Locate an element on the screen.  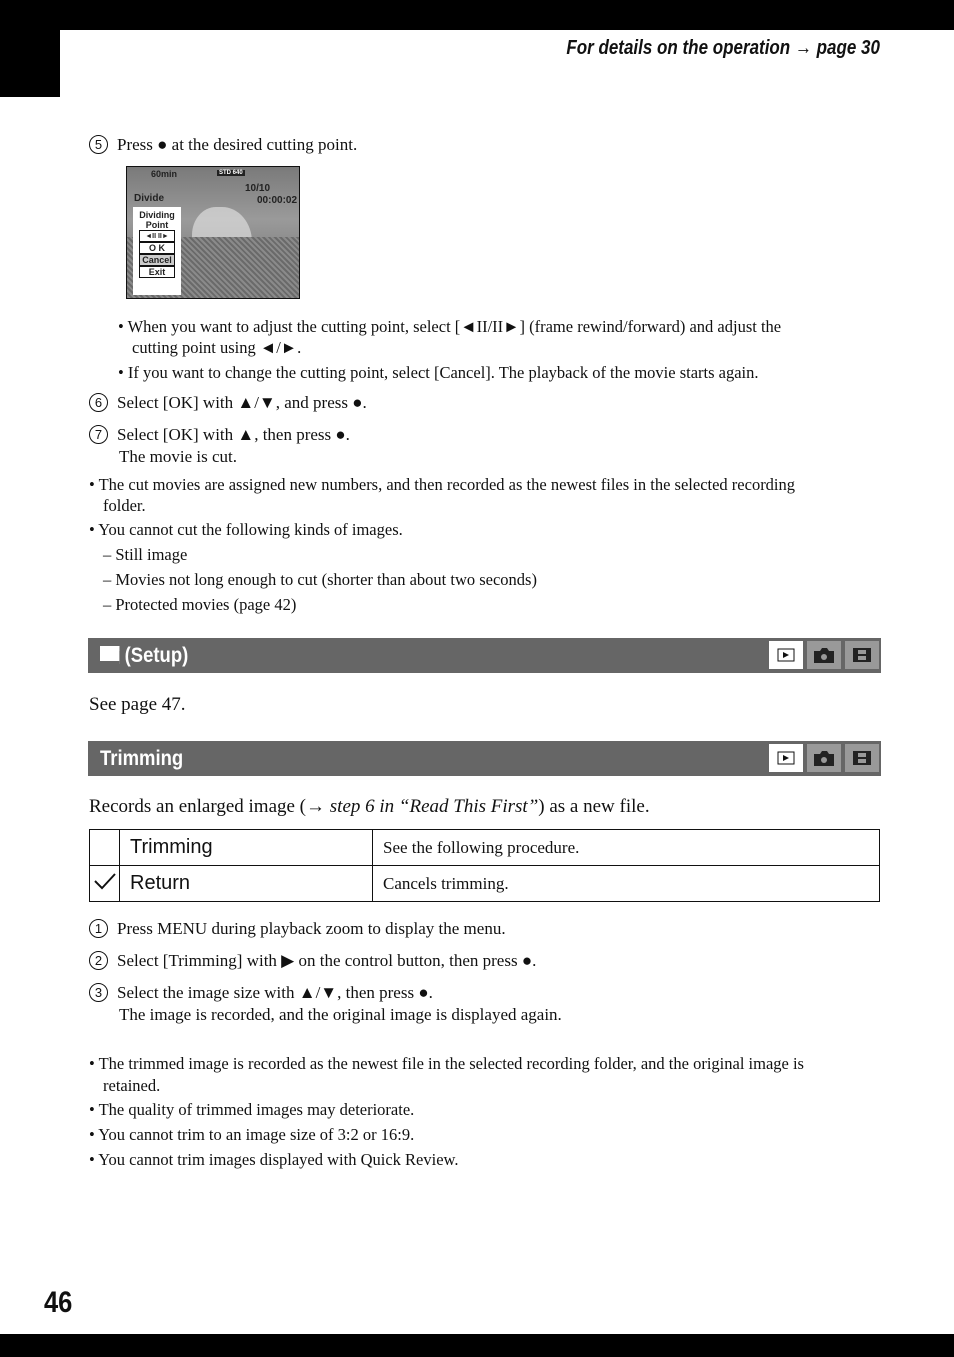
time-counter: 00:00:02 is located at coordinates (277, 200).